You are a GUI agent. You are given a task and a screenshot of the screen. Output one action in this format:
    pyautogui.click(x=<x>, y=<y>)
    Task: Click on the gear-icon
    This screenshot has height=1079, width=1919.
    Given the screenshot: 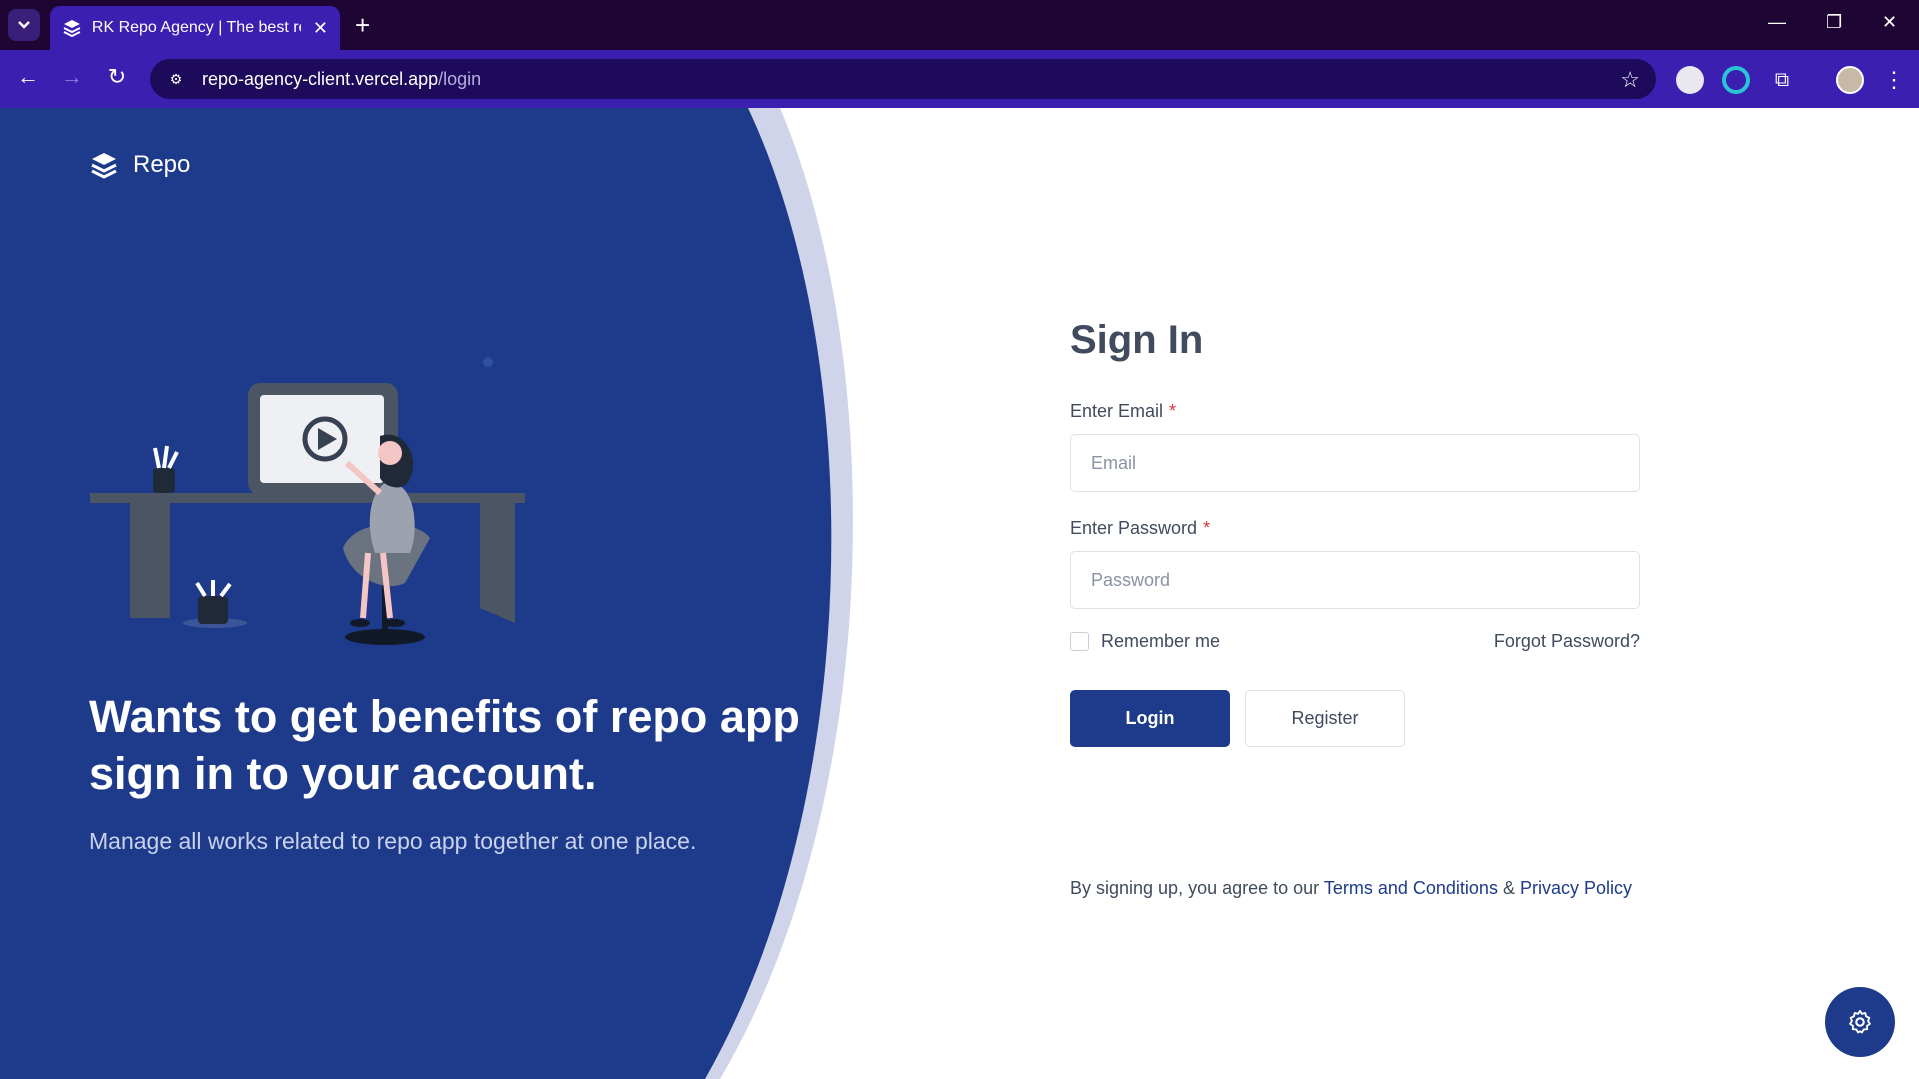 What is the action you would take?
    pyautogui.click(x=1860, y=1021)
    